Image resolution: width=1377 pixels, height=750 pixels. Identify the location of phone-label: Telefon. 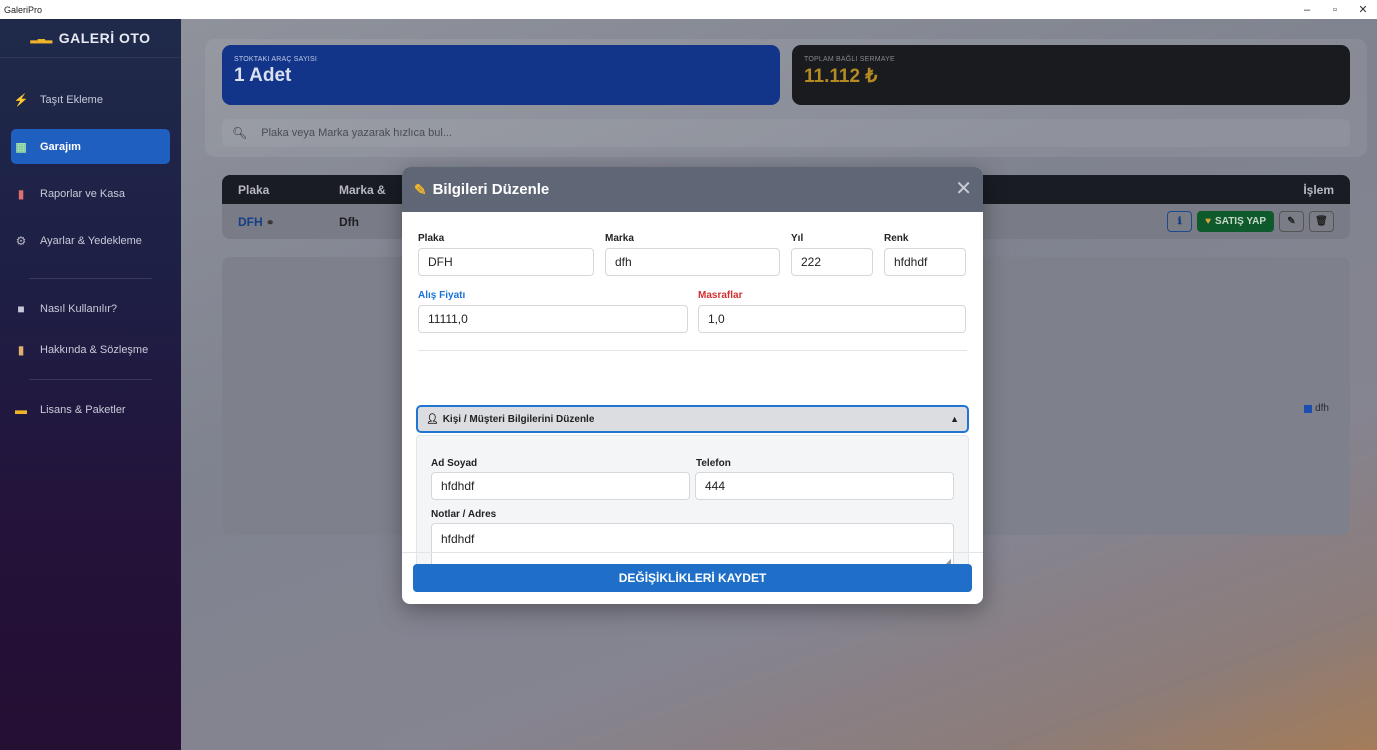
(713, 463).